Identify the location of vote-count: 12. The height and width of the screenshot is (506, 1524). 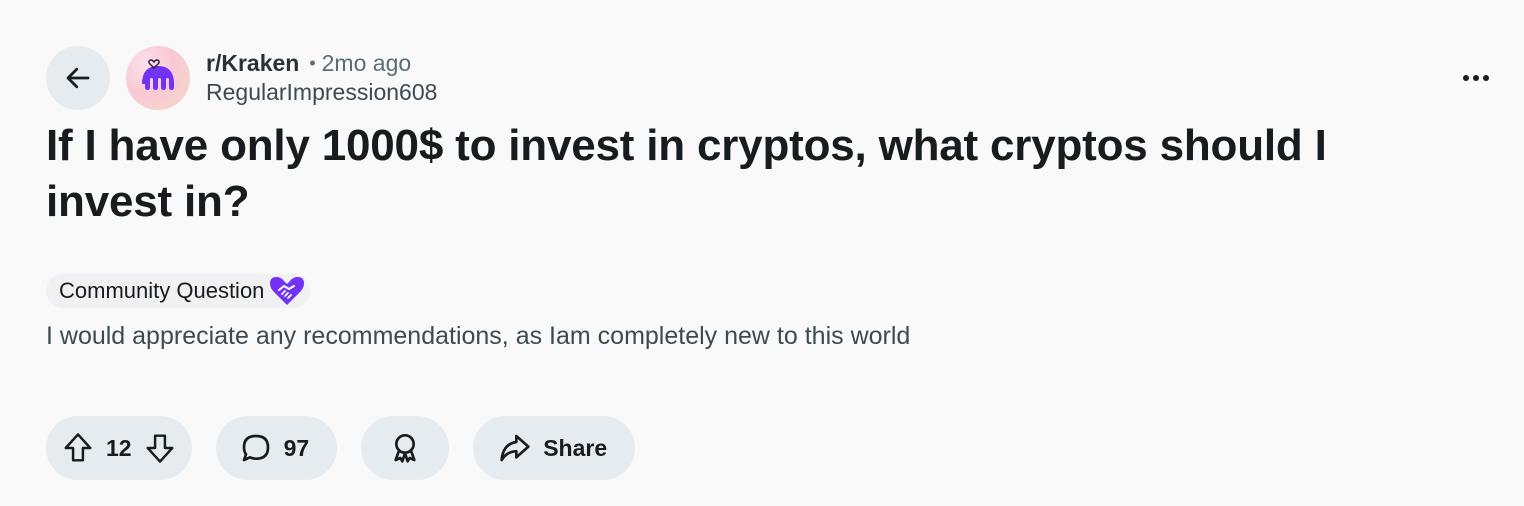
(119, 447).